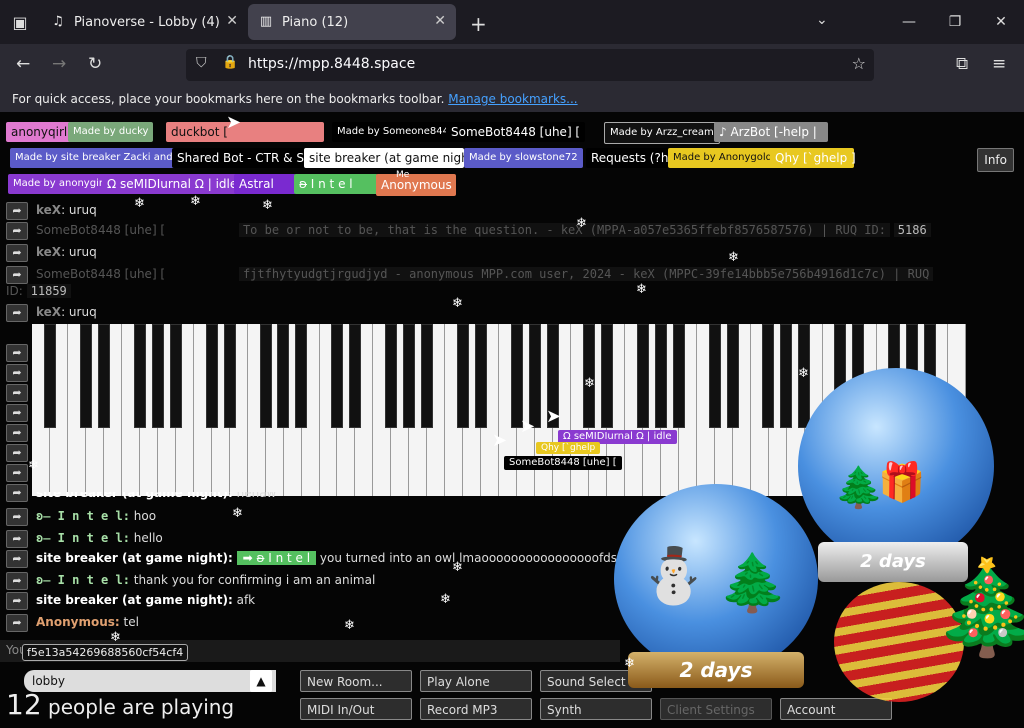  What do you see at coordinates (396, 132) in the screenshot?
I see `user-tag: Made by Someone8448` at bounding box center [396, 132].